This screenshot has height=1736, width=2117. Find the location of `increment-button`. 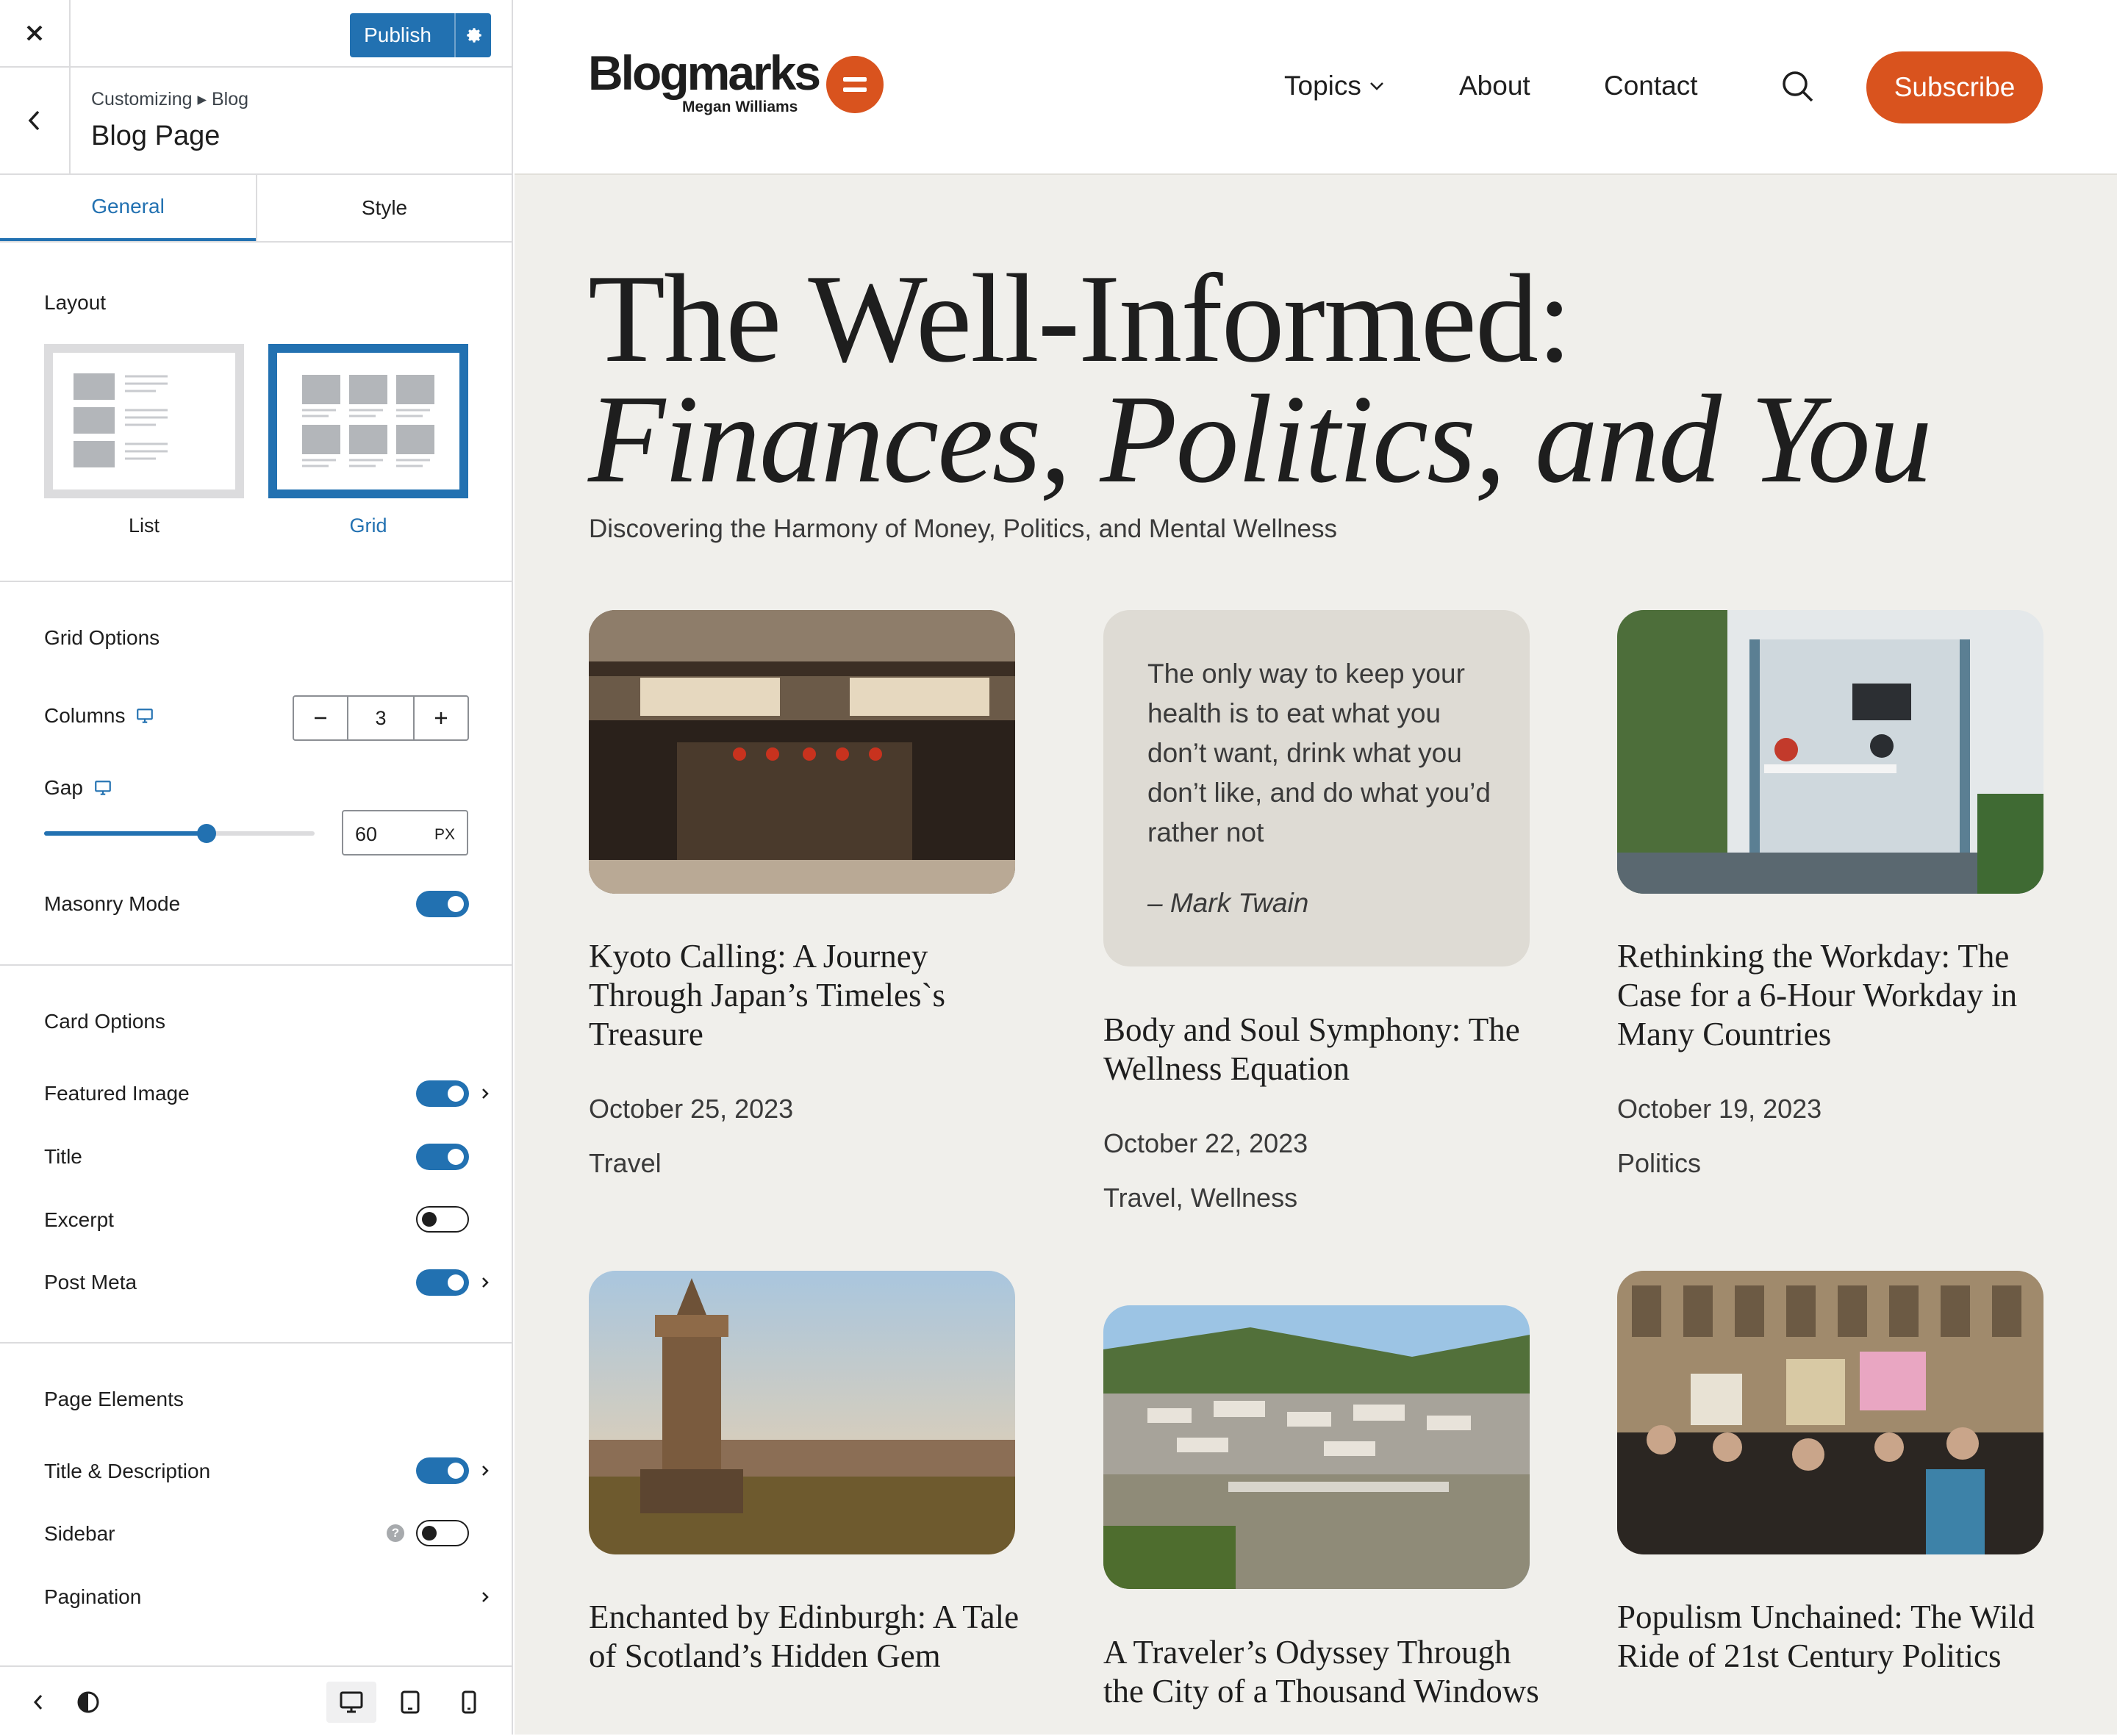

increment-button is located at coordinates (441, 718).